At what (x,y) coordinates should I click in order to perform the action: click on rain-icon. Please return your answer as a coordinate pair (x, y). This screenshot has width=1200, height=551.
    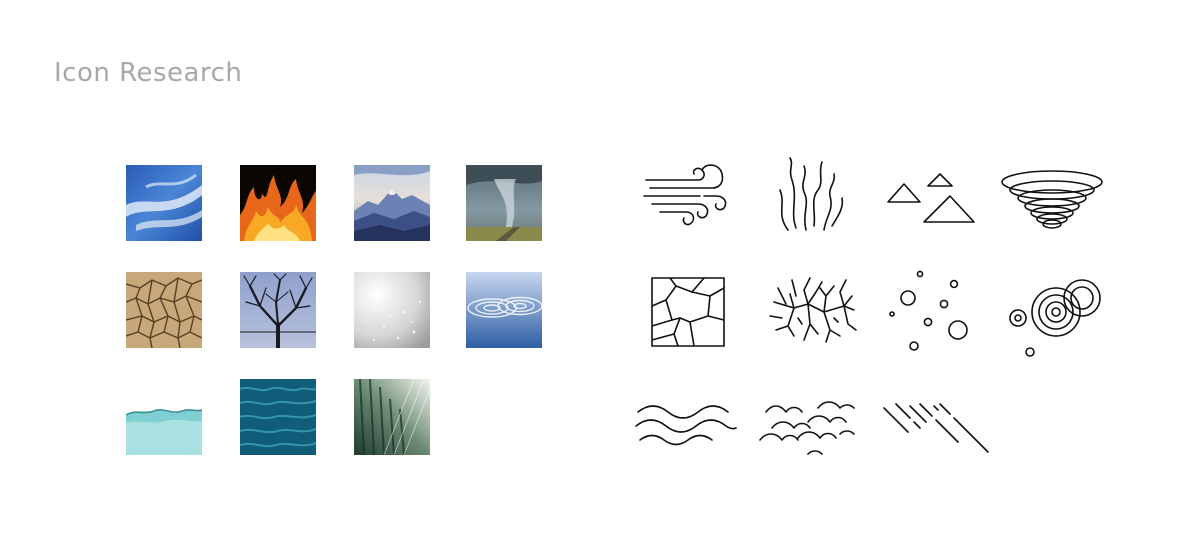
    Looking at the image, I should click on (938, 430).